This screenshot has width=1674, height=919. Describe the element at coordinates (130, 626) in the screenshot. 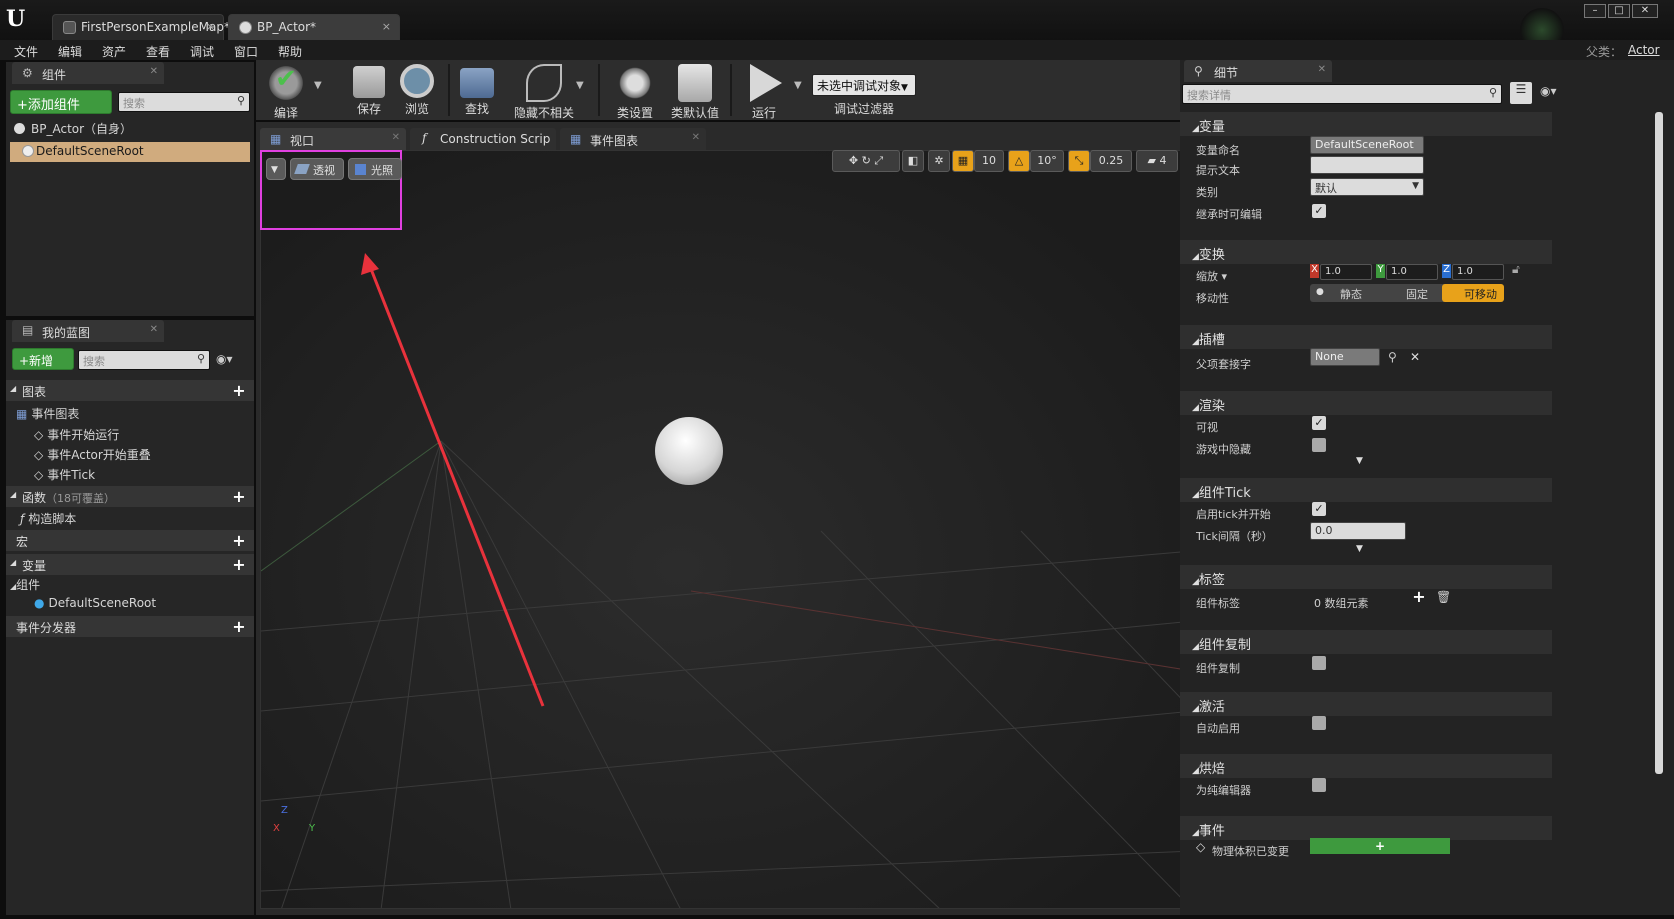

I see `section-event-dispatchers: 事件分发器 +` at that location.